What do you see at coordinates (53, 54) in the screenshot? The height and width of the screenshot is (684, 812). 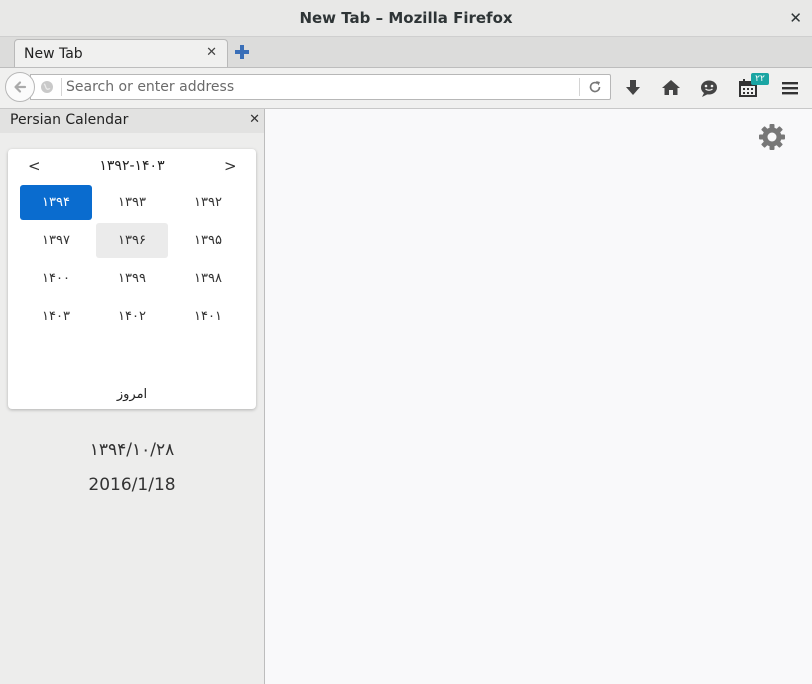 I see `tab-label: New Tab` at bounding box center [53, 54].